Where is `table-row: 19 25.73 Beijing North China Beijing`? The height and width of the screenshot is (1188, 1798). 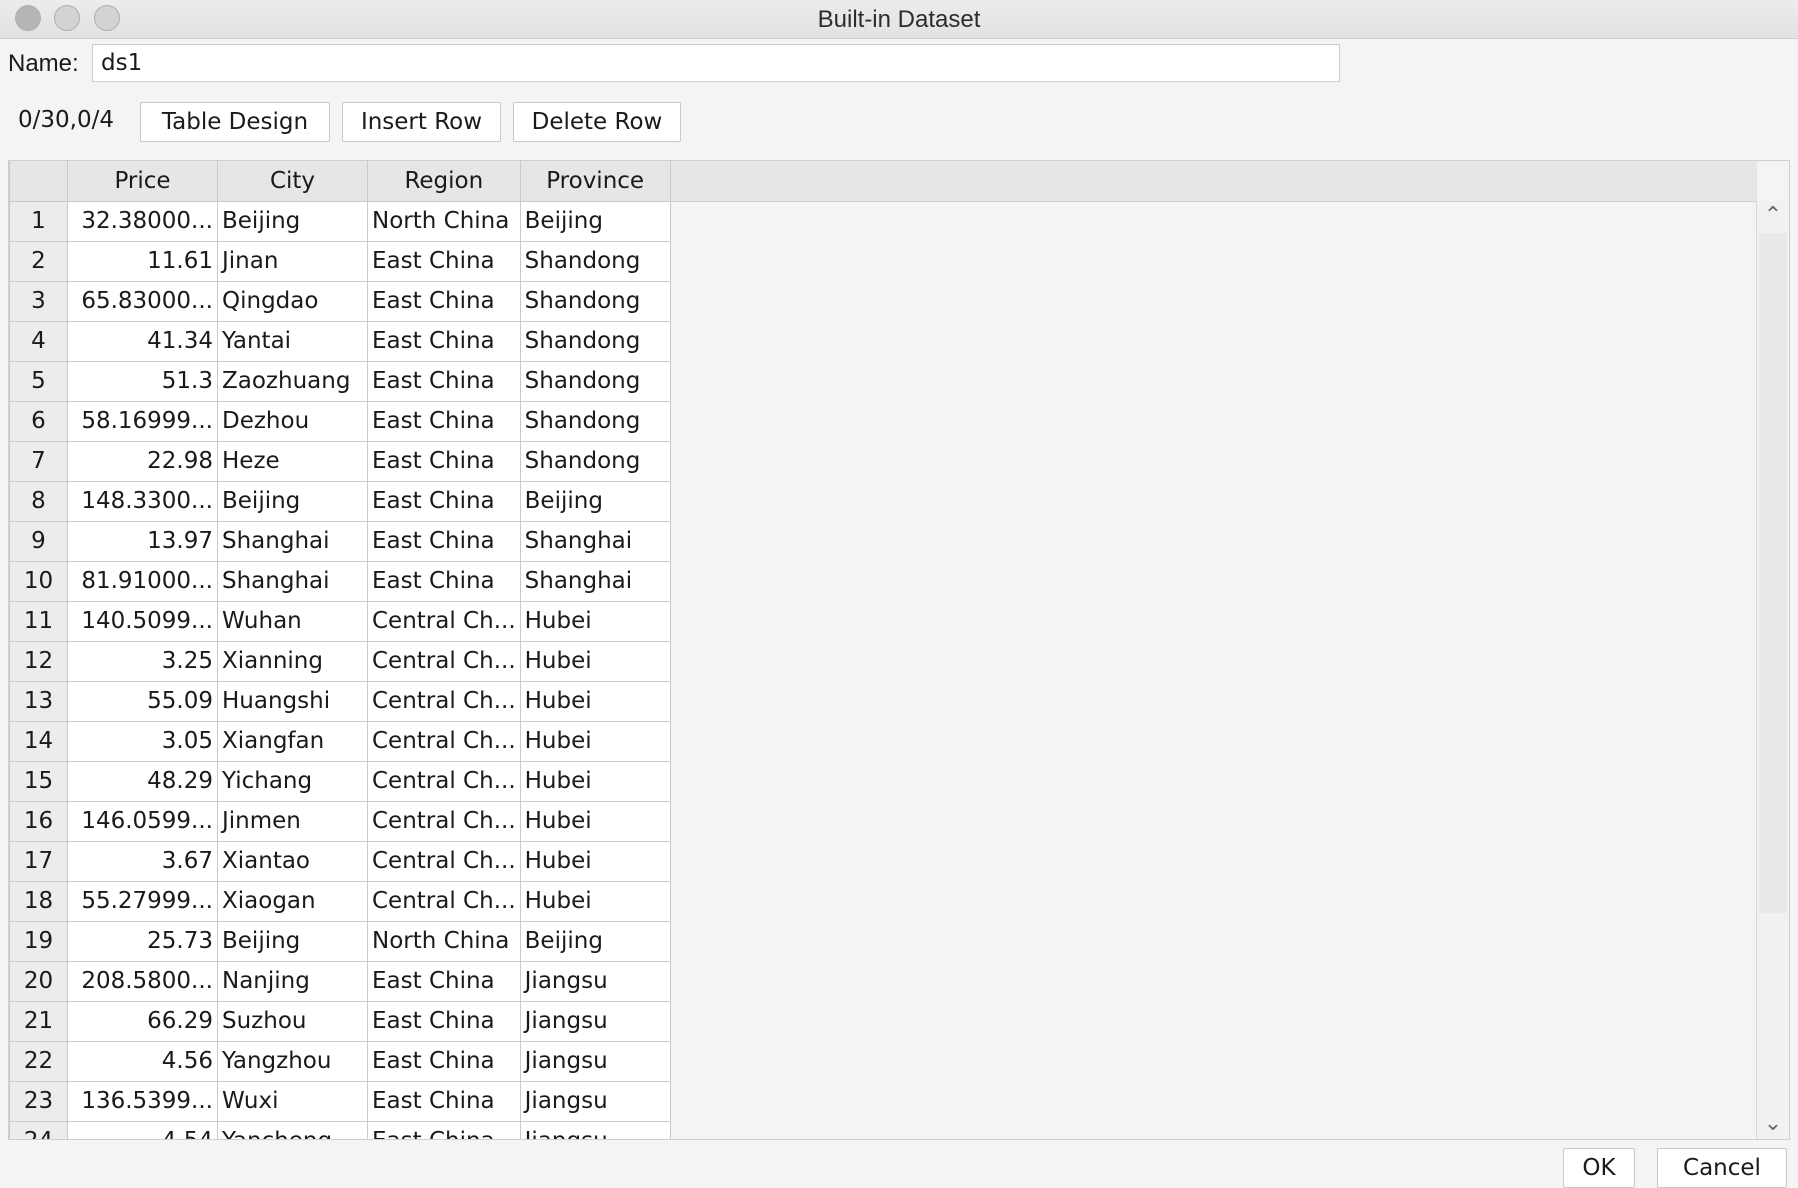 table-row: 19 25.73 Beijing North China Beijing is located at coordinates (340, 941).